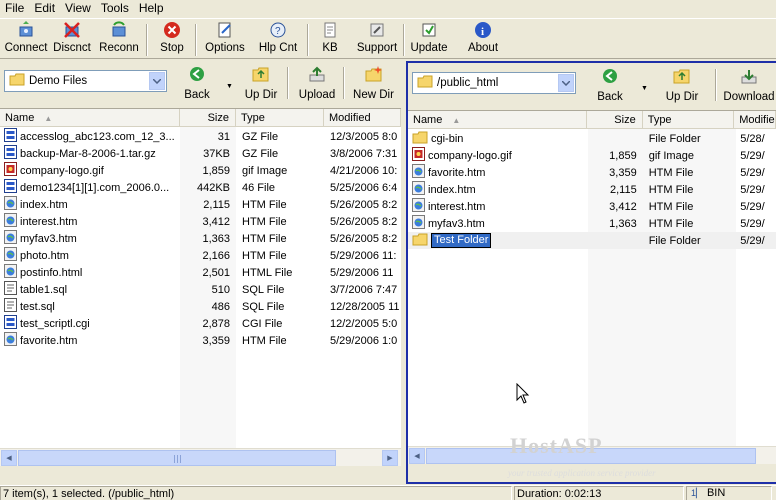 The image size is (776, 500). Describe the element at coordinates (364, 136) in the screenshot. I see `file-modified-cell: 12/3/2005 8:0` at that location.